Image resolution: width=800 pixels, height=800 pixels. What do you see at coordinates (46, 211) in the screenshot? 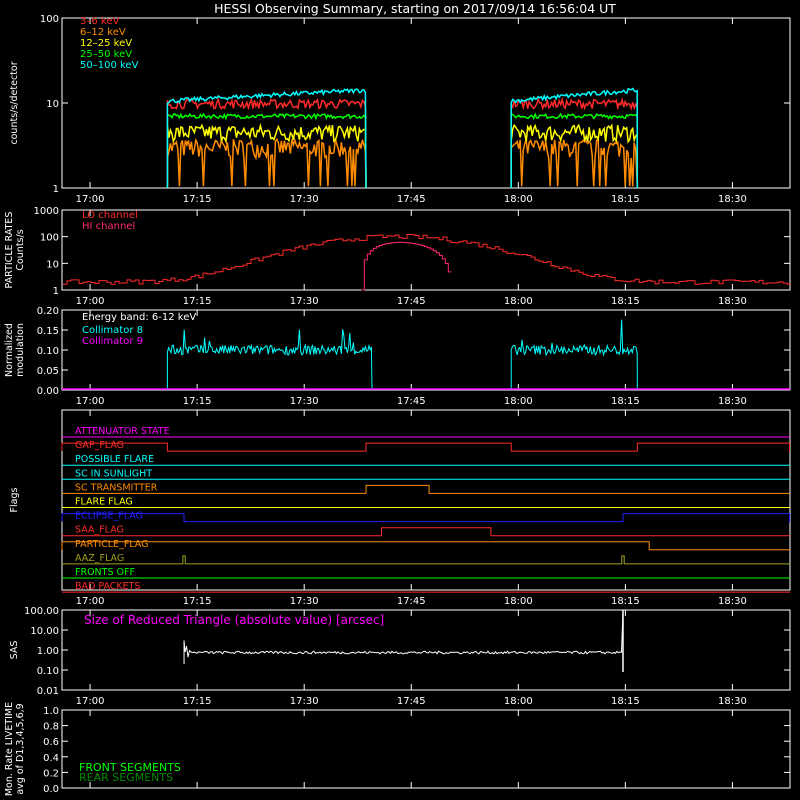
I see `ytick-label-particle_rates: 1000` at bounding box center [46, 211].